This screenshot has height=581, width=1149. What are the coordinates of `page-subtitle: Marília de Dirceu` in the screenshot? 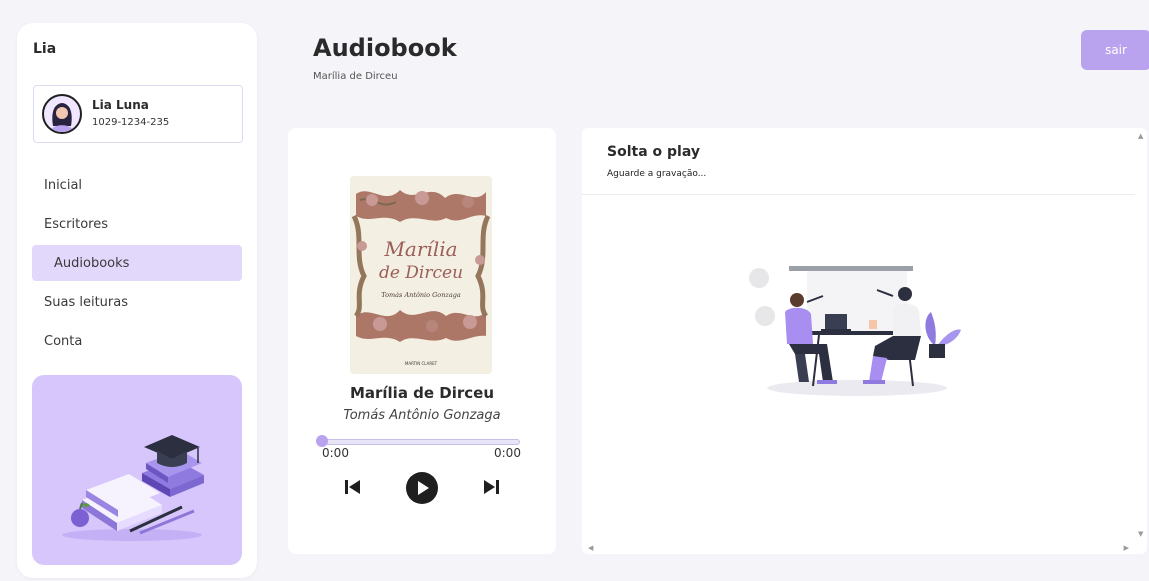 It's located at (355, 76).